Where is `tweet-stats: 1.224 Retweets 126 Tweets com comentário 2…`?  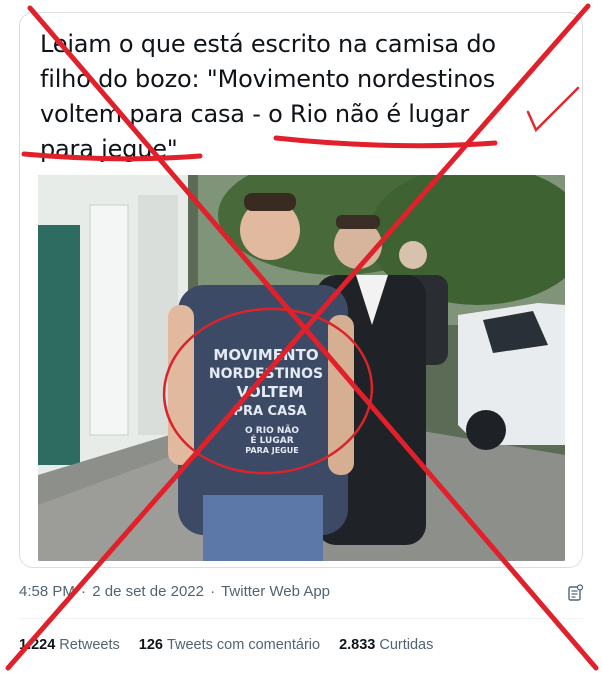
tweet-stats: 1.224 Retweets 126 Tweets com comentário 2… is located at coordinates (226, 645).